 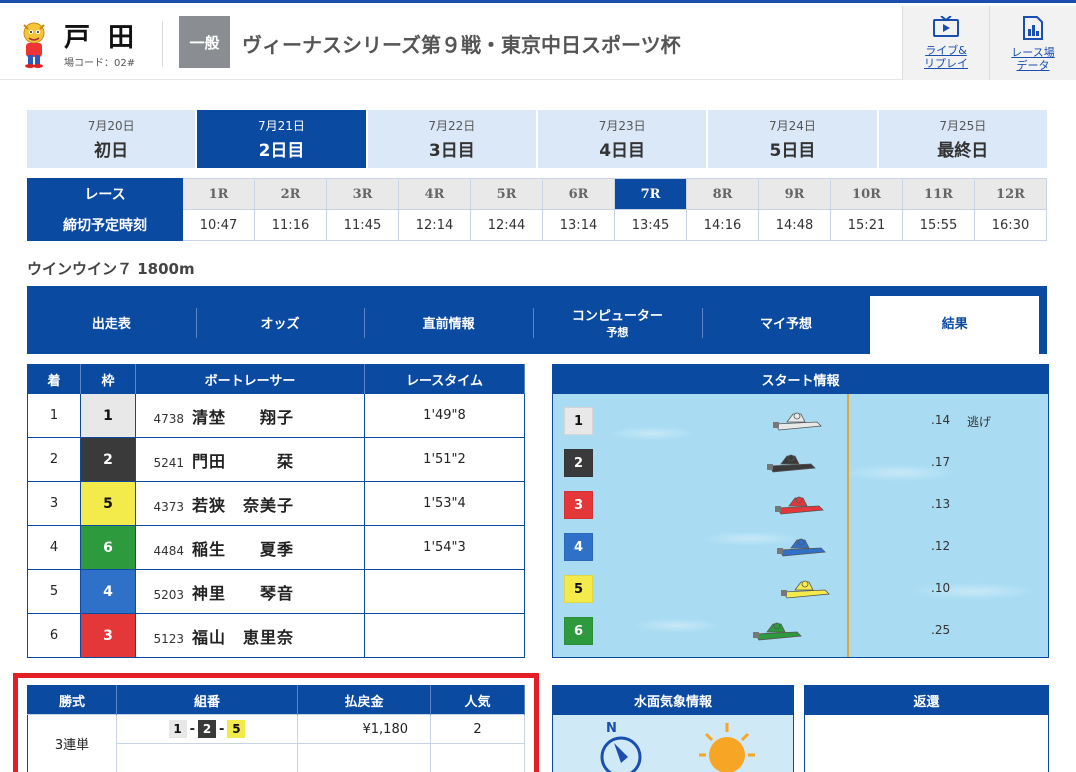 I want to click on nav-tab: コンピューター 予想, so click(x=617, y=325).